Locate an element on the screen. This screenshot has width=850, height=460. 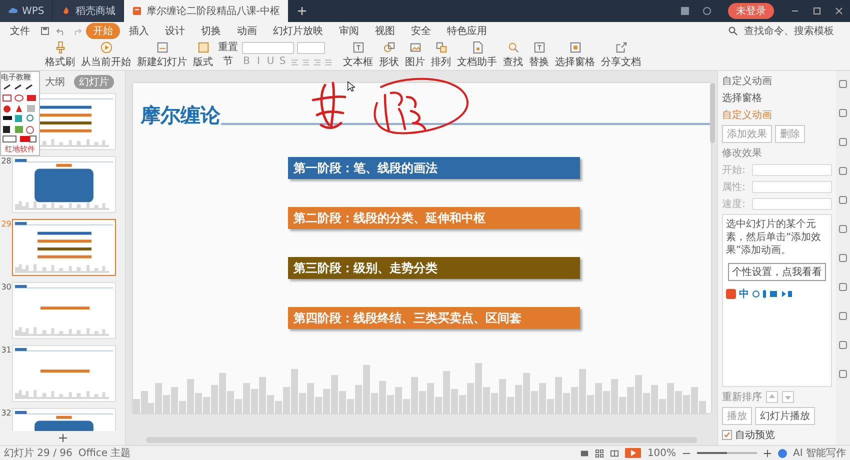
ribbon-tab: 动画 is located at coordinates (247, 31).